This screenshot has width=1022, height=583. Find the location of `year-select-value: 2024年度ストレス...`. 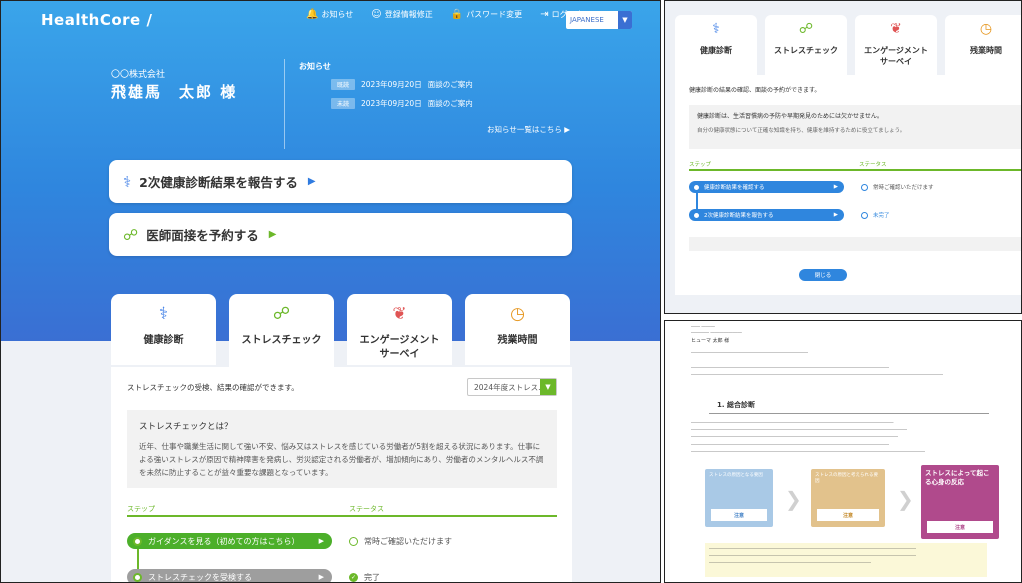

year-select-value: 2024年度ストレス... is located at coordinates (507, 387).